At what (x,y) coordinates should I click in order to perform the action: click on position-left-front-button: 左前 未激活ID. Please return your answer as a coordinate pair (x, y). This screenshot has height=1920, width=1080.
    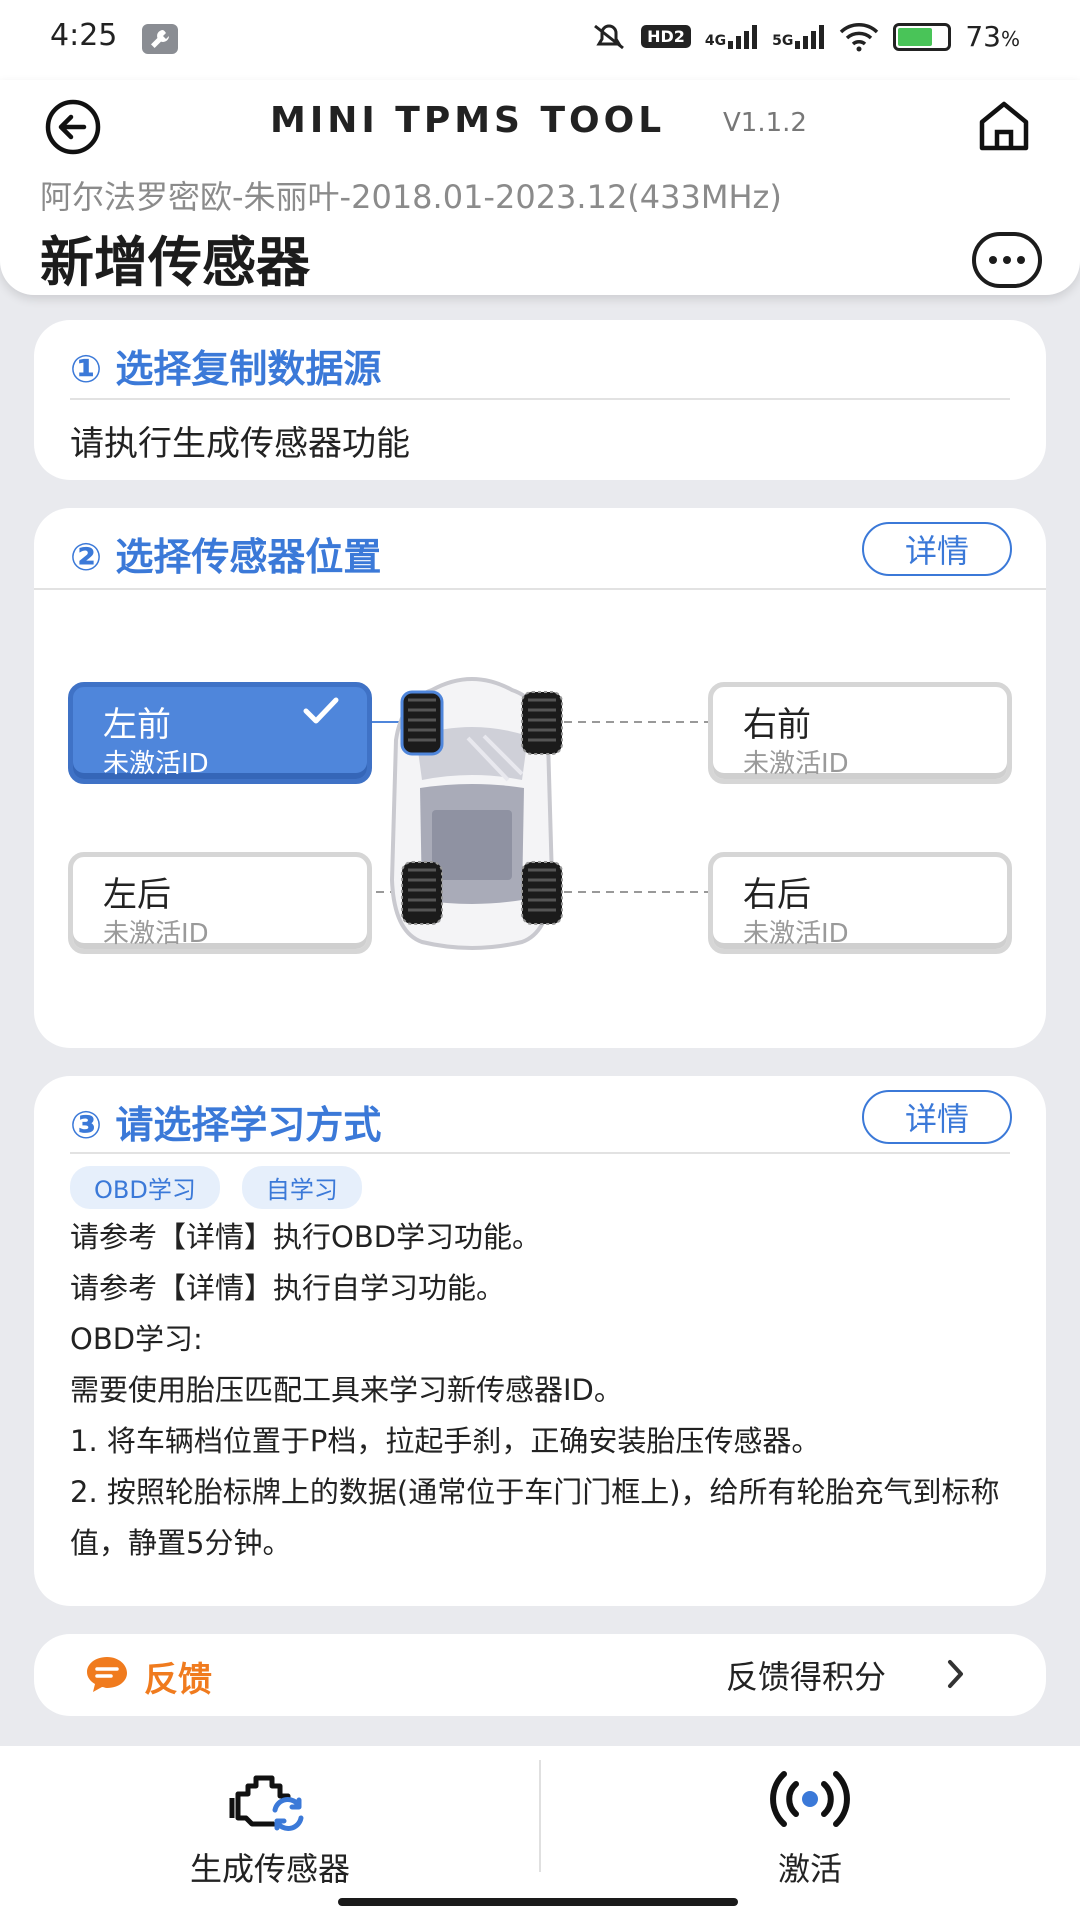
    Looking at the image, I should click on (220, 733).